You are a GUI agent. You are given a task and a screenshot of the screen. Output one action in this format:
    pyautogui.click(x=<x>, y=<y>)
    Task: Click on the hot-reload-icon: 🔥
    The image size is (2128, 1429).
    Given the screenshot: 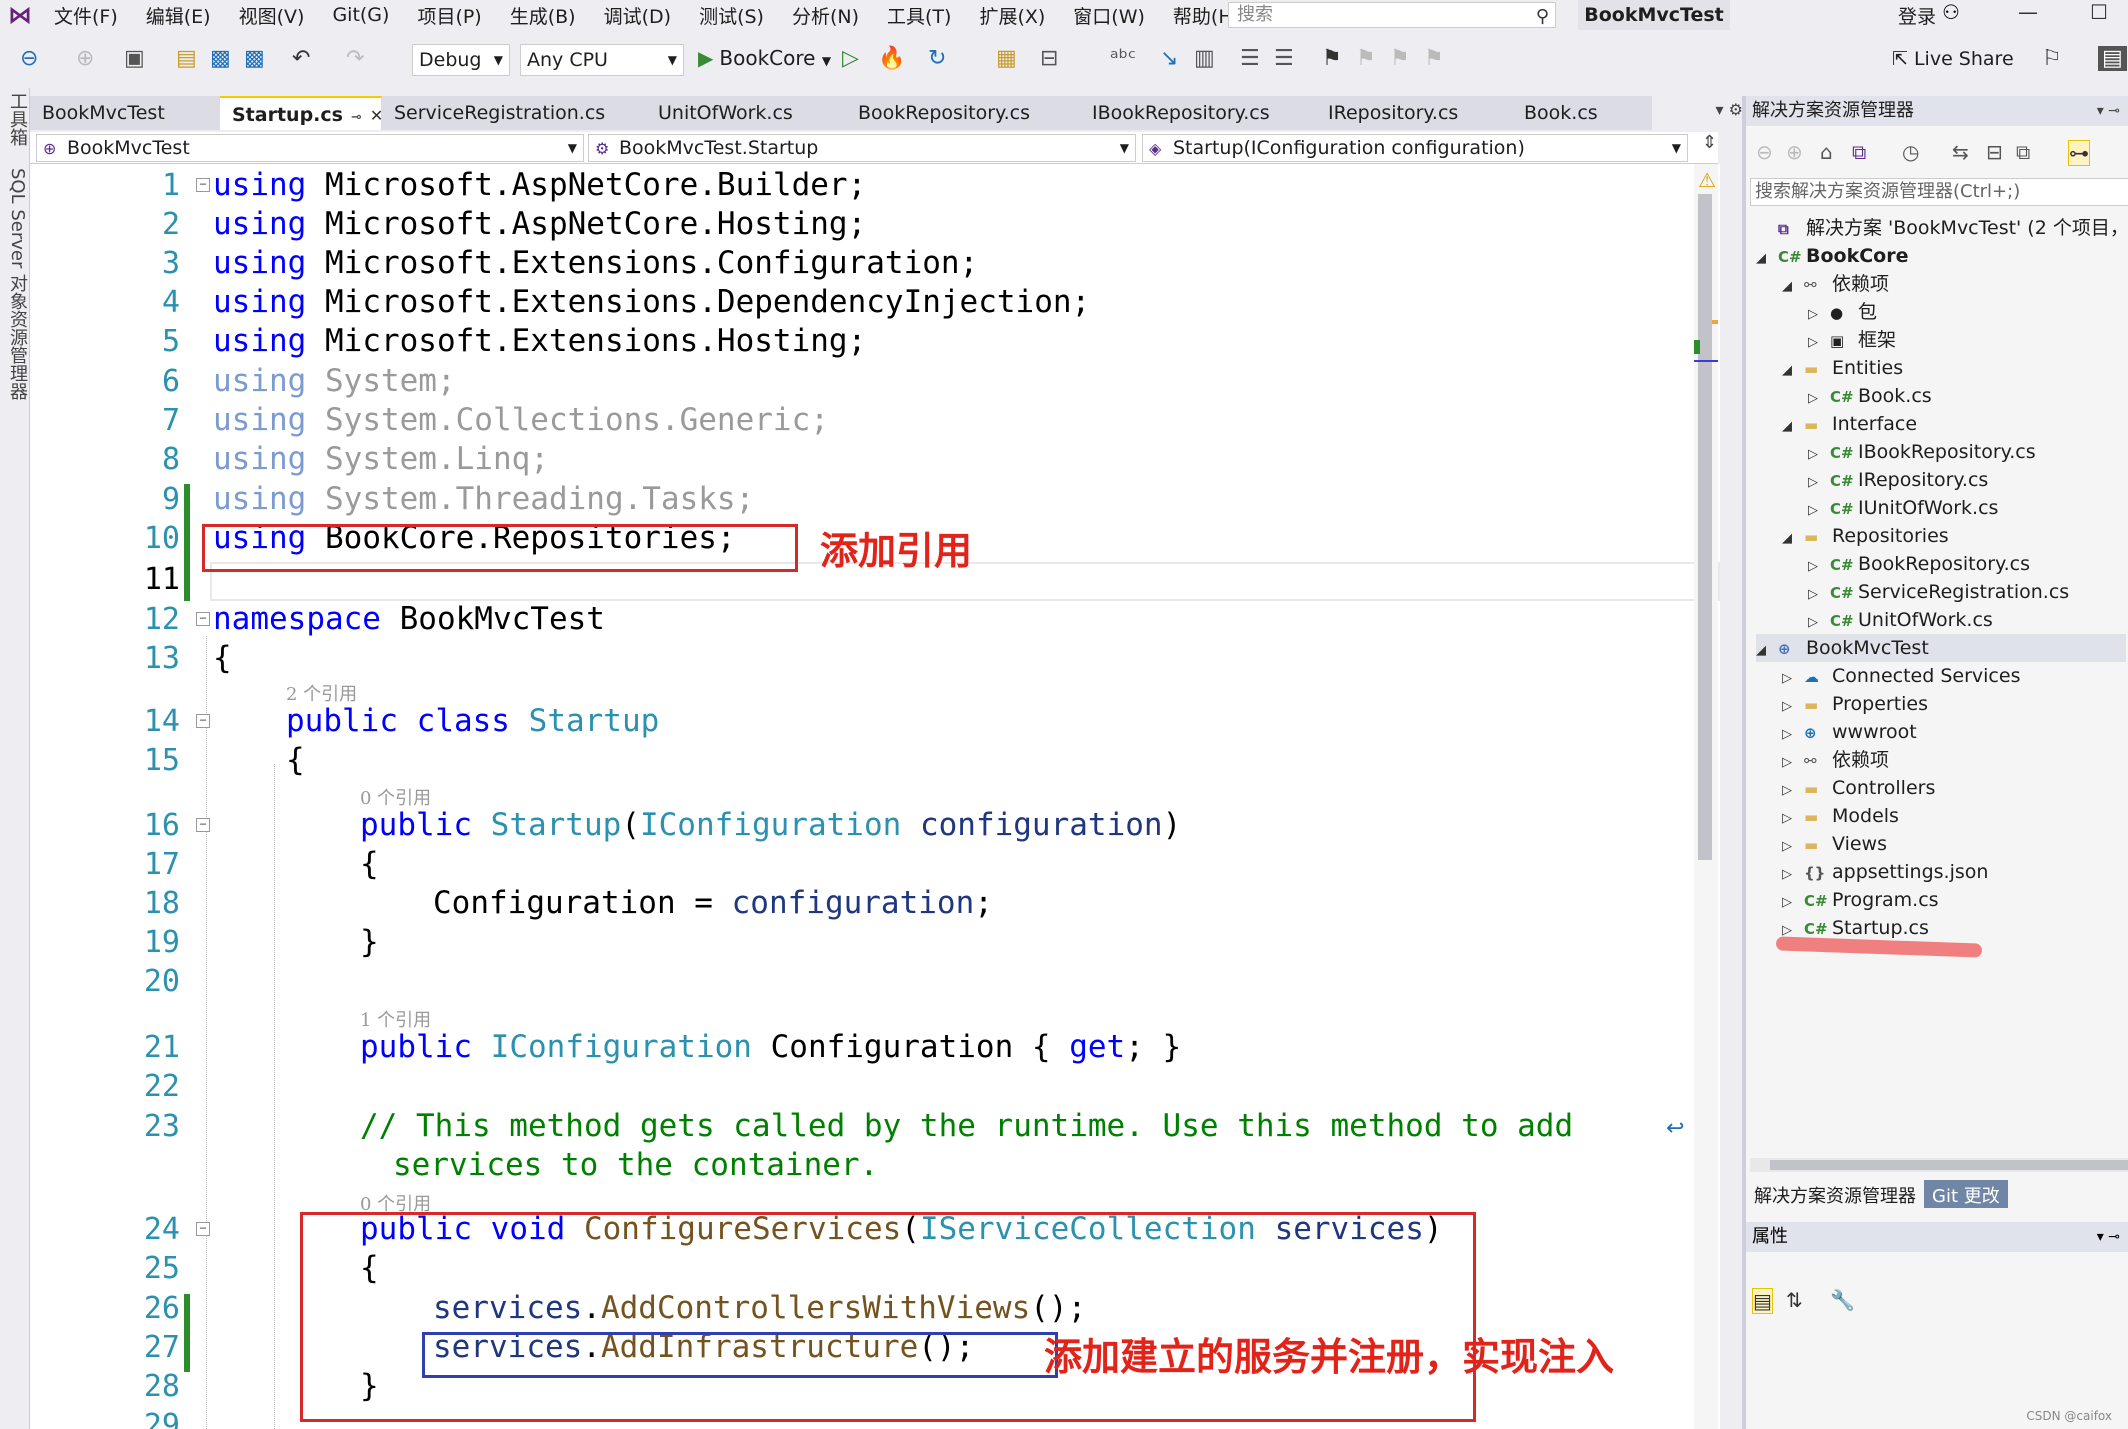 What is the action you would take?
    pyautogui.click(x=891, y=58)
    